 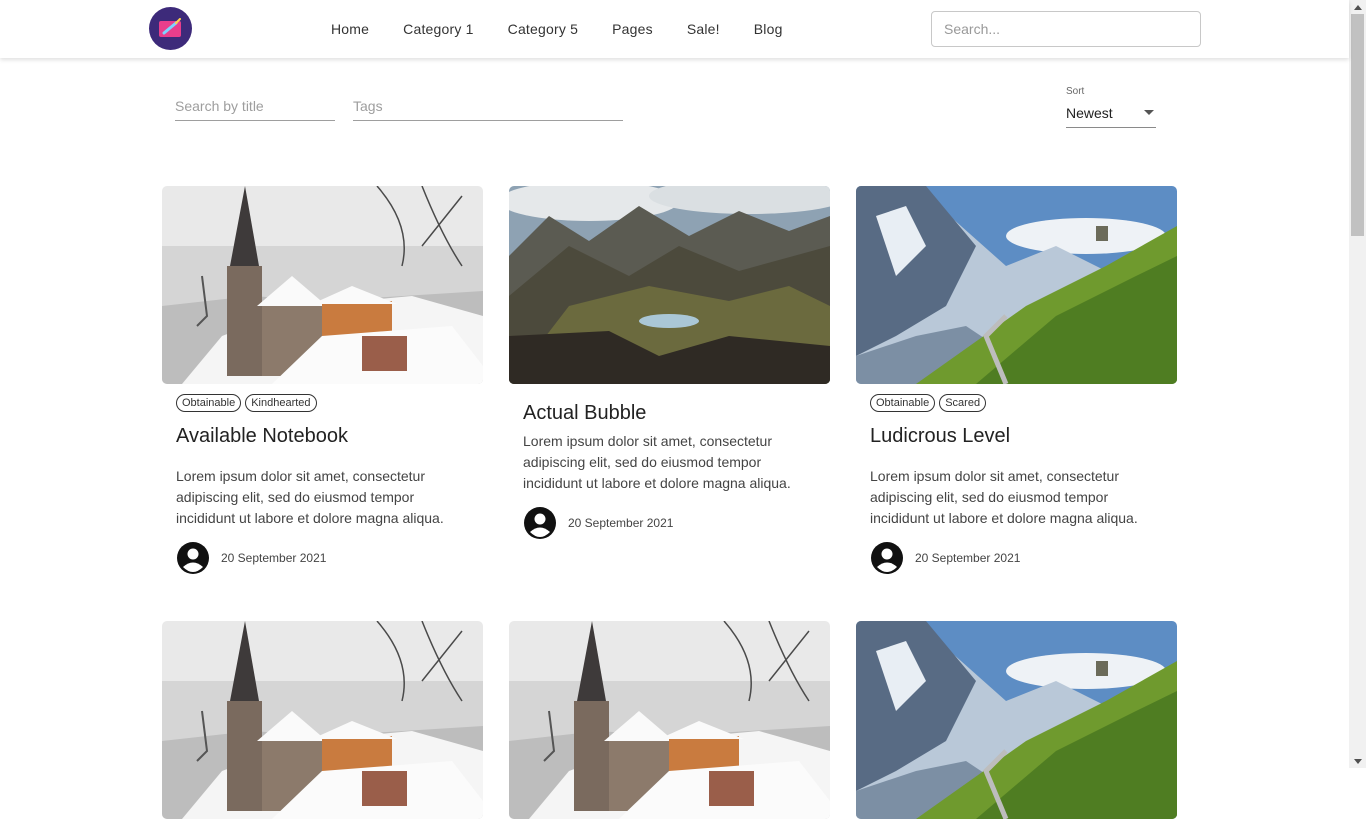 I want to click on sort-value: Newest, so click(x=1089, y=113).